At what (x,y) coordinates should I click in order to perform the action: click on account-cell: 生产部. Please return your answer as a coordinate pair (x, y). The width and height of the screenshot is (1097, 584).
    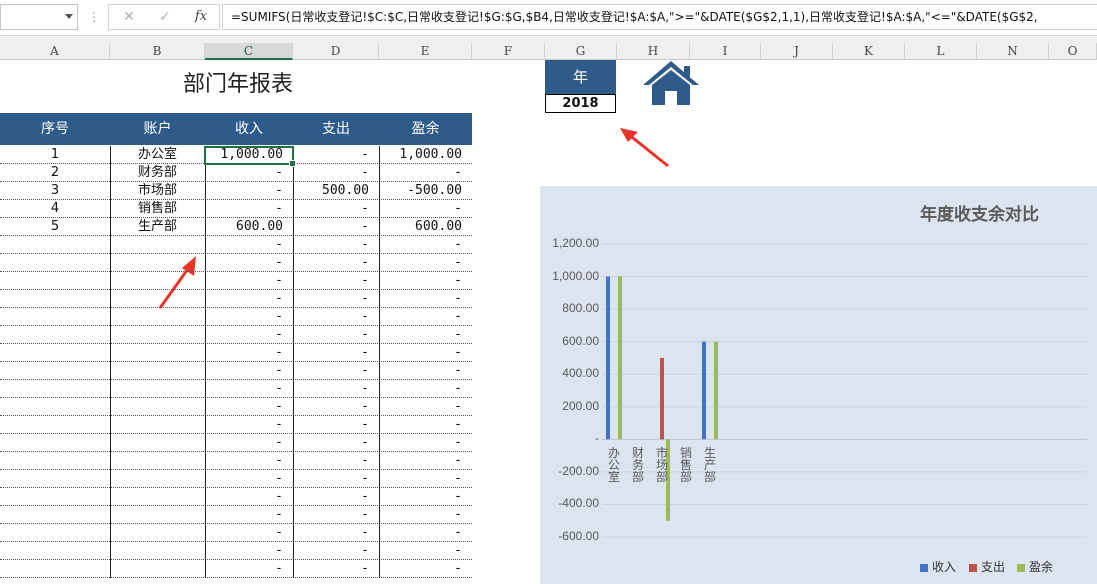
    Looking at the image, I should click on (157, 227).